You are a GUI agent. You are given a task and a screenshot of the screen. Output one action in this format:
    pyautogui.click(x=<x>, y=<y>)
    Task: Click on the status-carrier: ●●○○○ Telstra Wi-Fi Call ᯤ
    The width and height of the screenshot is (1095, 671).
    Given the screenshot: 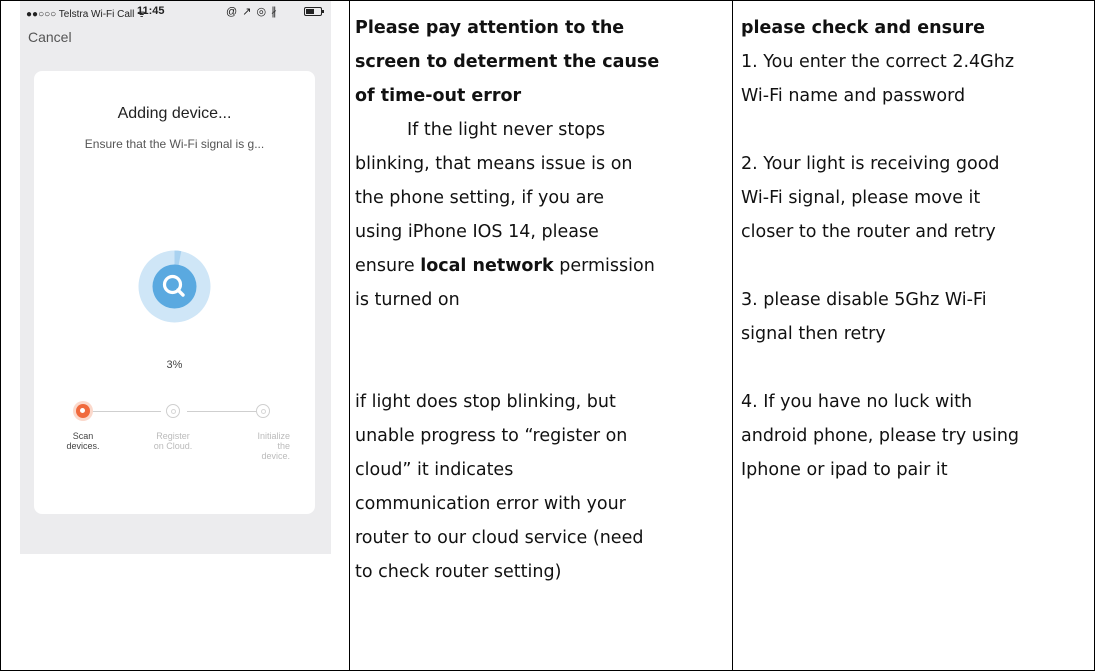 What is the action you would take?
    pyautogui.click(x=86, y=14)
    